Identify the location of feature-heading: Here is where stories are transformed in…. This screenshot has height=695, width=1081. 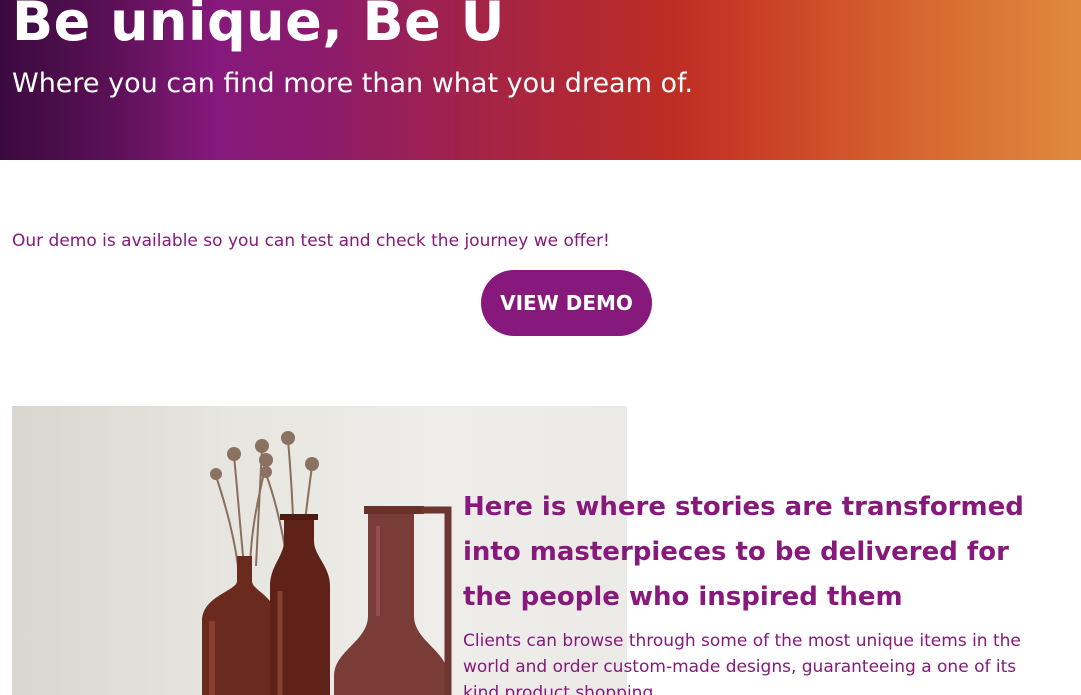
(743, 552).